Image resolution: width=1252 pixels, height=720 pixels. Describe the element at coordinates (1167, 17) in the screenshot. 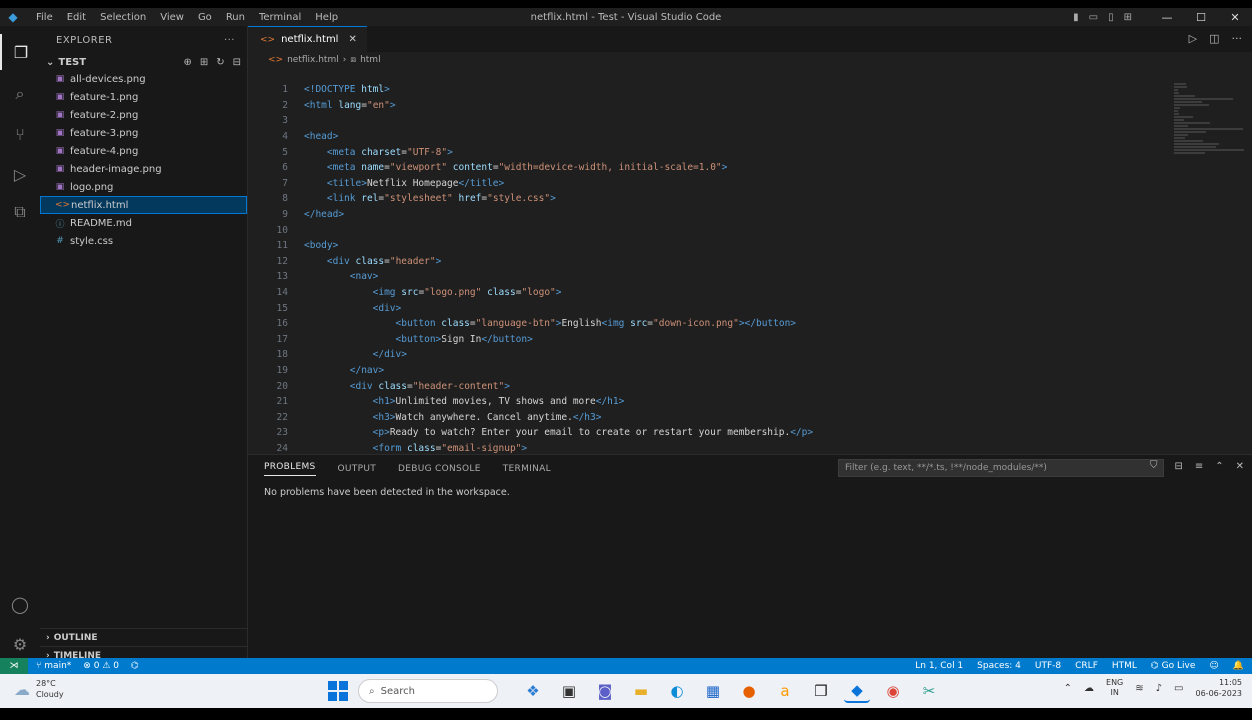

I see `minimize-button: —` at that location.